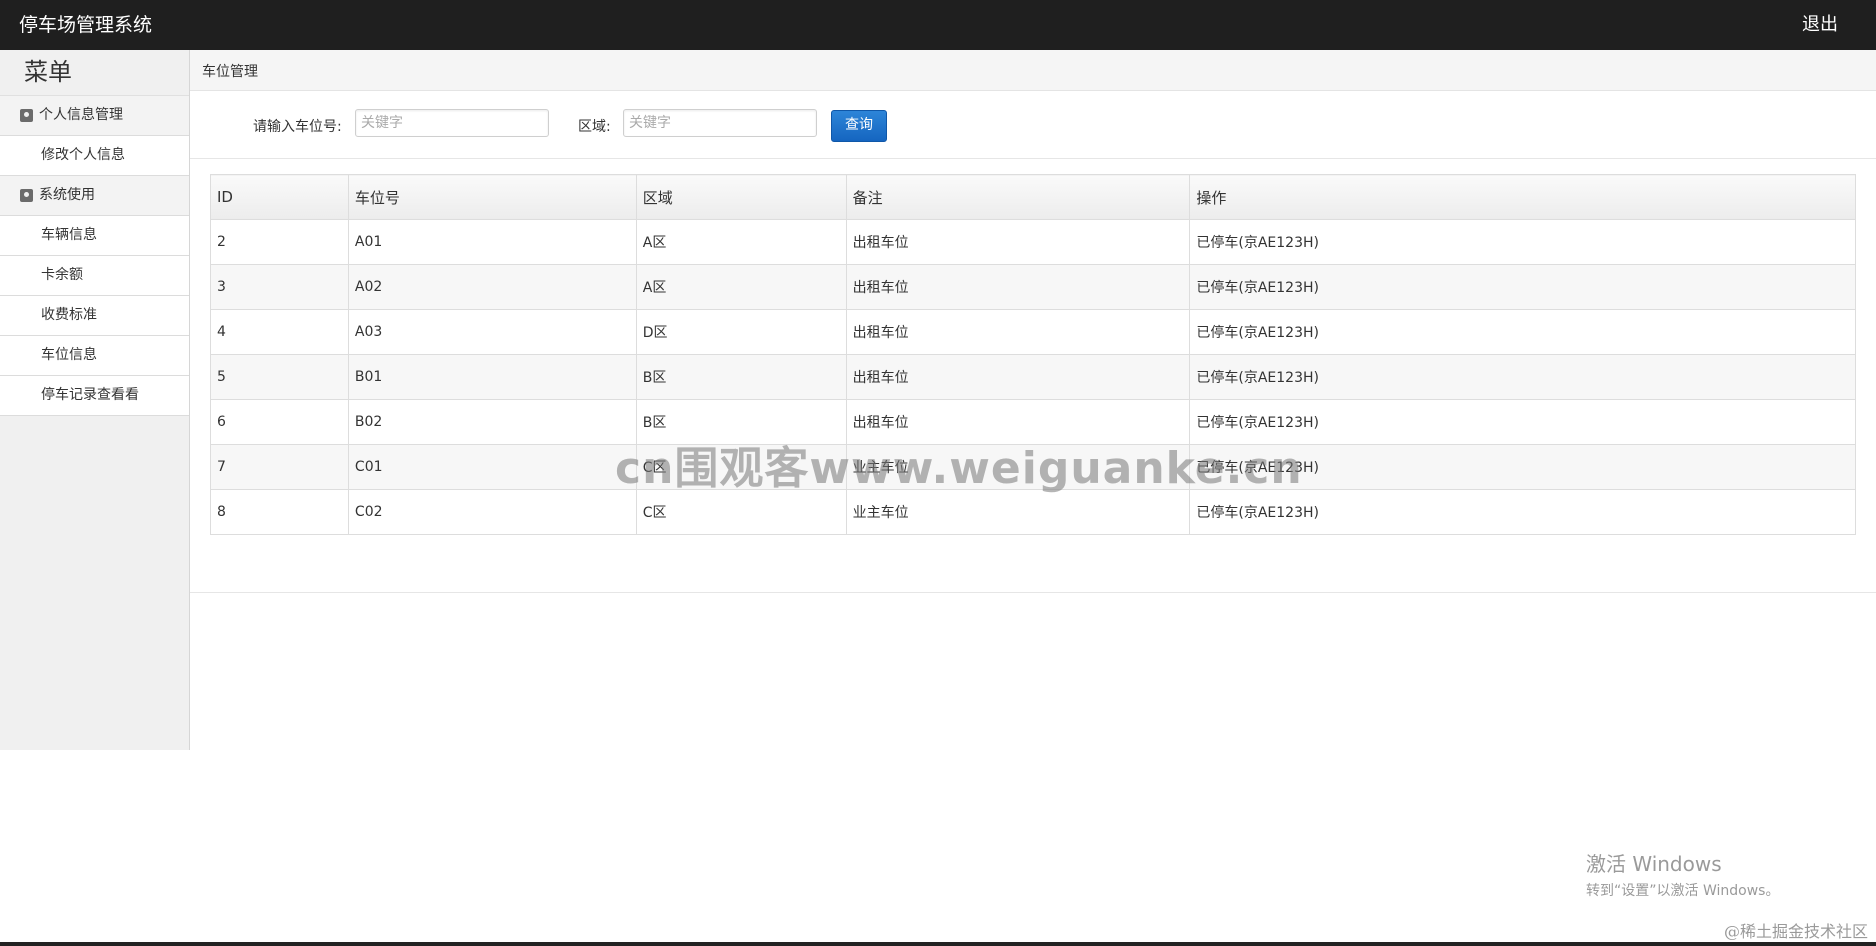 The image size is (1876, 946). Describe the element at coordinates (1820, 25) in the screenshot. I see `logout-link: 退出` at that location.